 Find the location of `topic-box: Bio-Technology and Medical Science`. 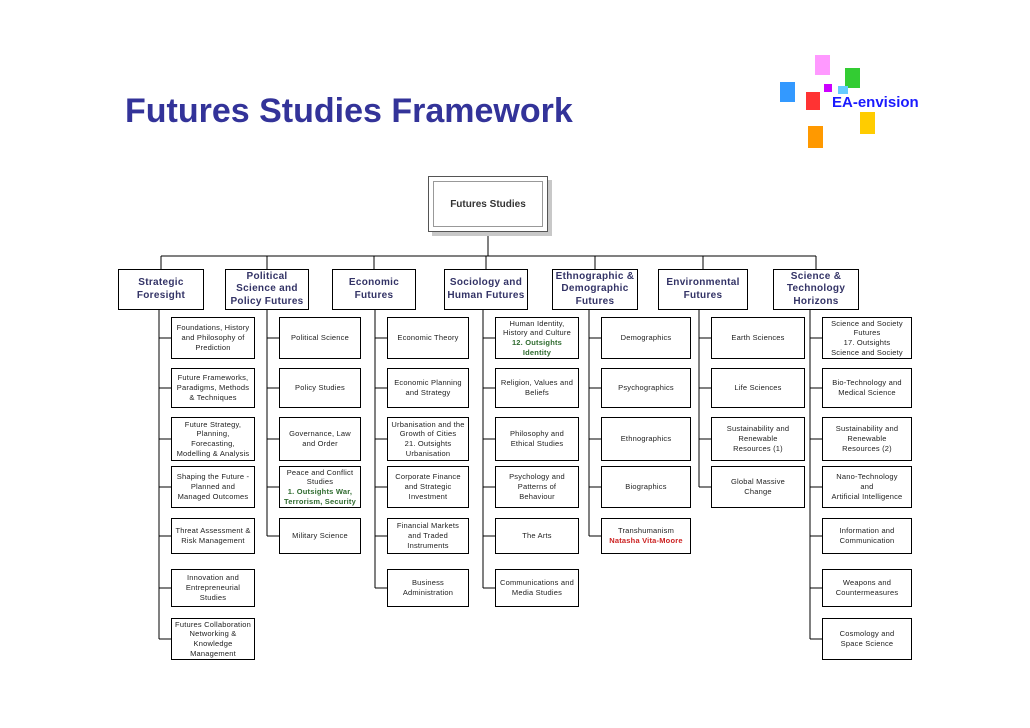

topic-box: Bio-Technology and Medical Science is located at coordinates (867, 388).